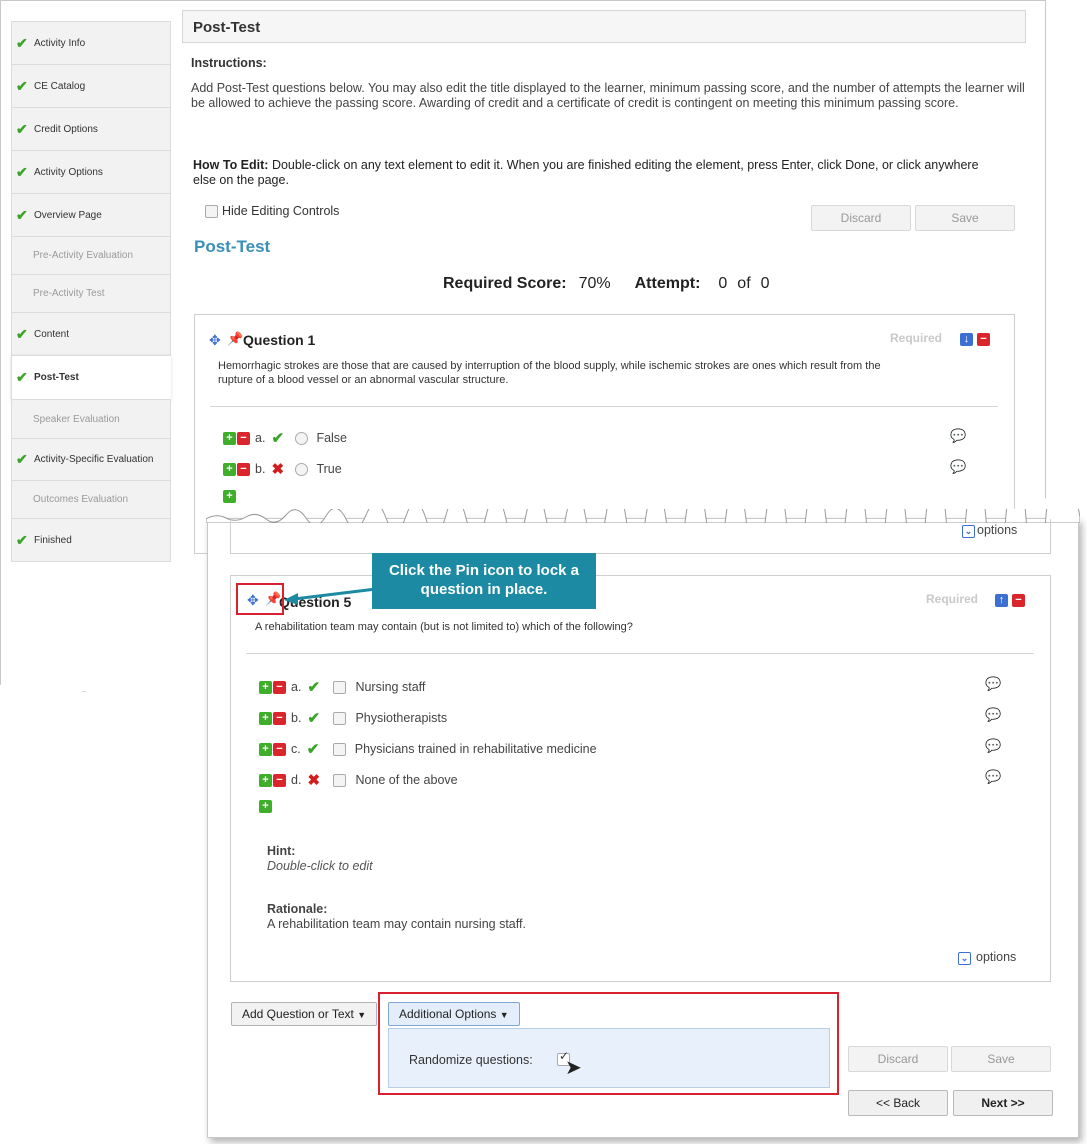 The width and height of the screenshot is (1087, 1144). Describe the element at coordinates (298, 1014) in the screenshot. I see `add-question-label: Add Question or Text` at that location.